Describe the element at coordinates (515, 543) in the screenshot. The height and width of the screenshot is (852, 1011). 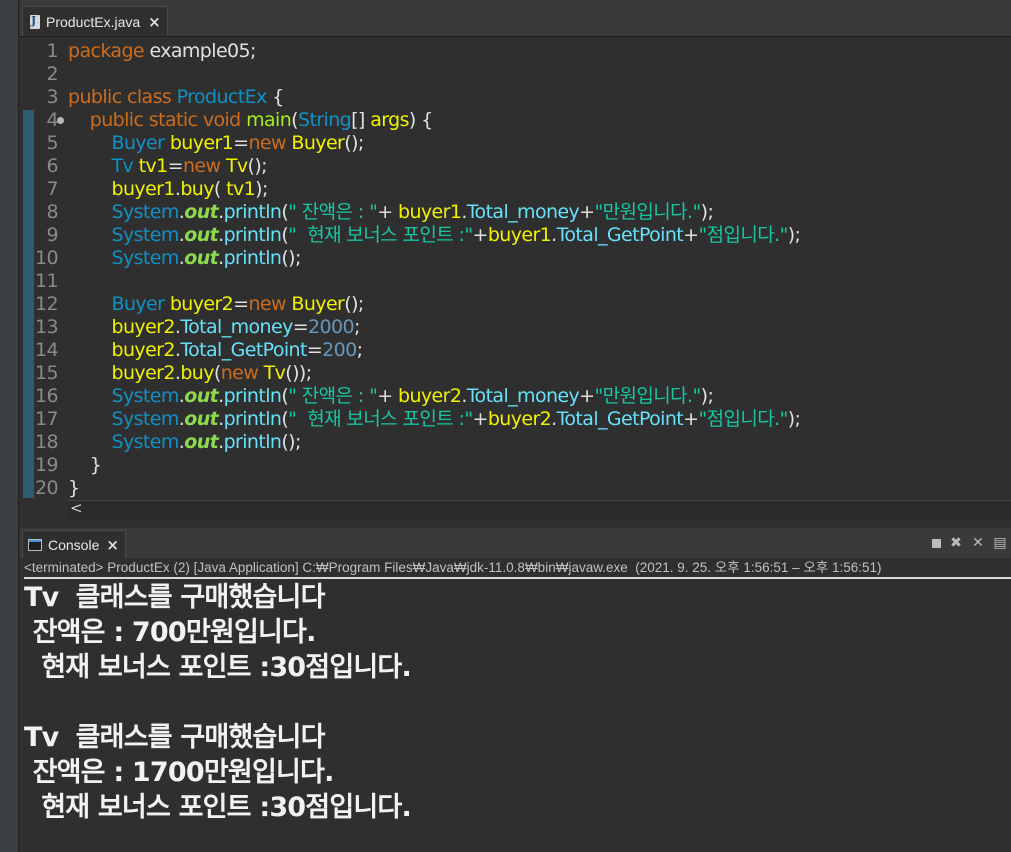
I see `console-tab-bar: Console × ✖ ✕ ▤` at that location.